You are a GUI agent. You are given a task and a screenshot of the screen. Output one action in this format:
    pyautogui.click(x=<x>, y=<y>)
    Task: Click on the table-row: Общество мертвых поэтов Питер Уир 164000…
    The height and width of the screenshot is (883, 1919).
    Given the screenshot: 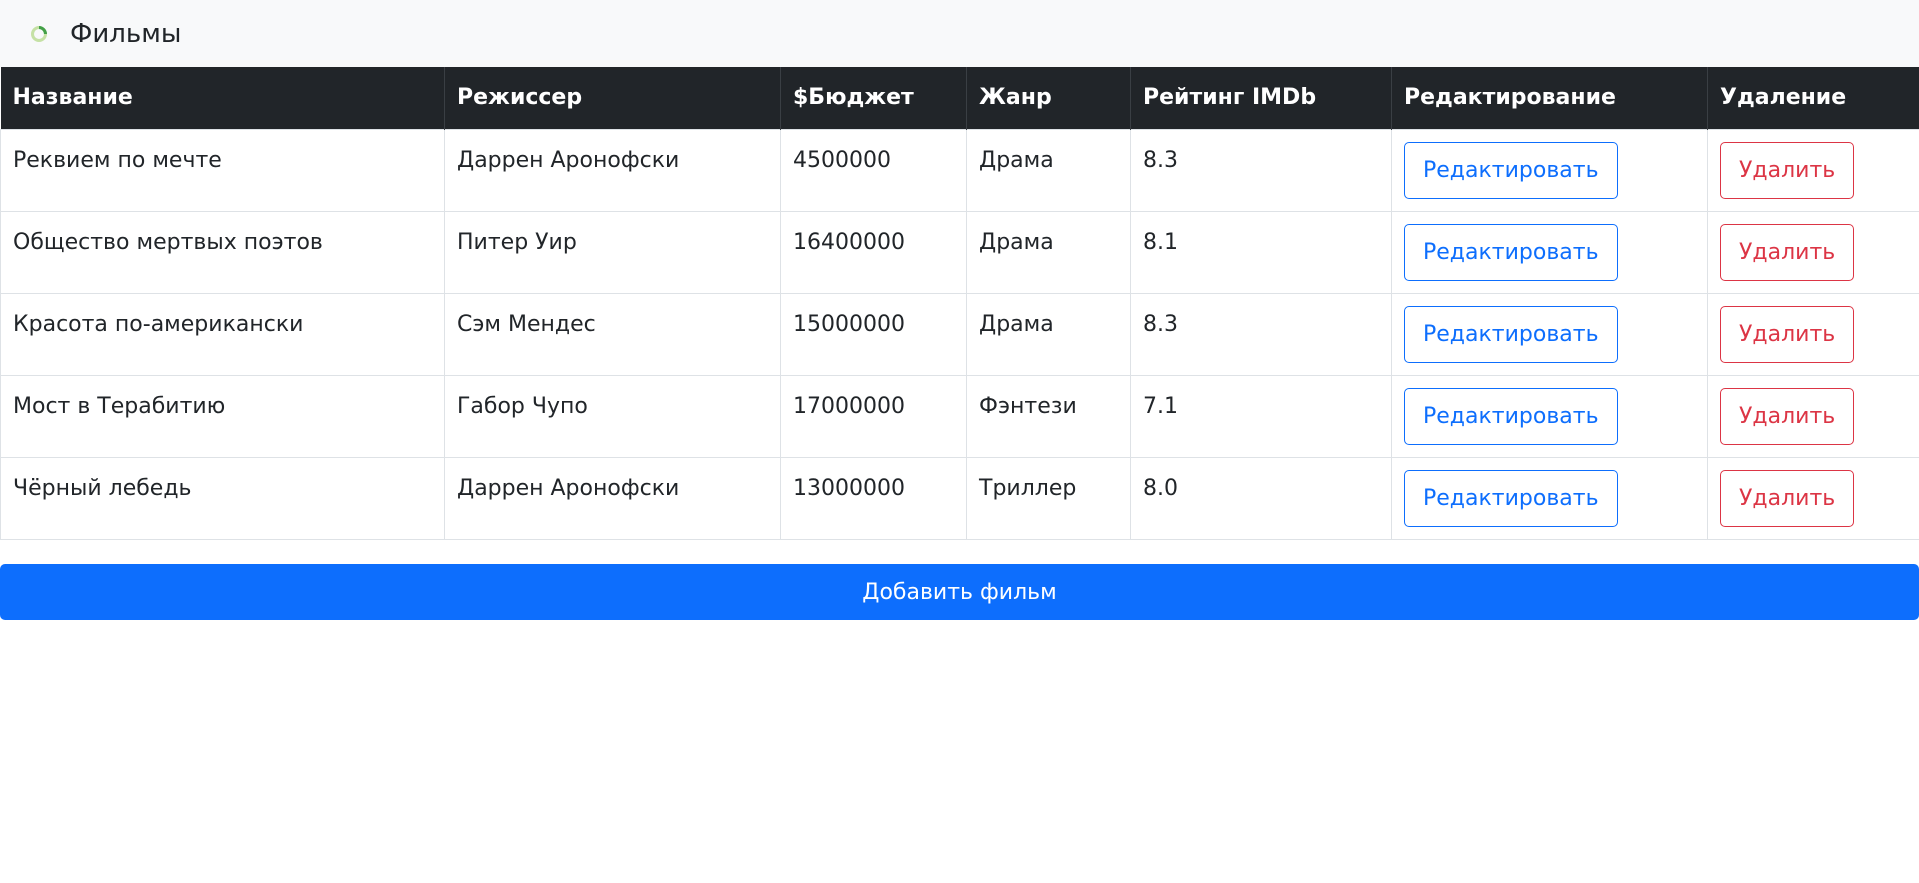 What is the action you would take?
    pyautogui.click(x=959, y=252)
    